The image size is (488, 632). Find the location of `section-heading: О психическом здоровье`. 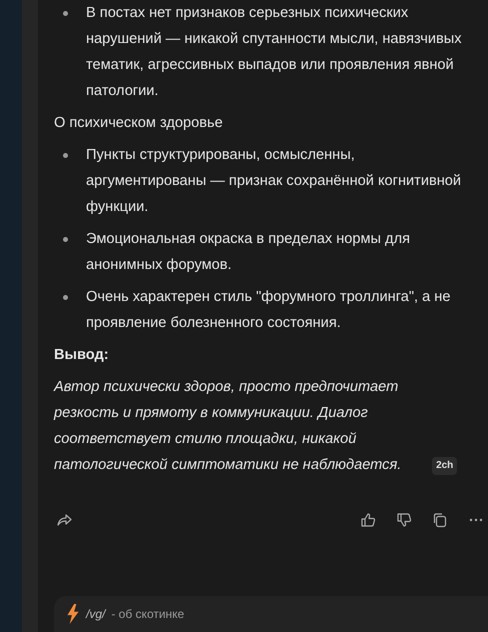

section-heading: О психическом здоровье is located at coordinates (139, 123).